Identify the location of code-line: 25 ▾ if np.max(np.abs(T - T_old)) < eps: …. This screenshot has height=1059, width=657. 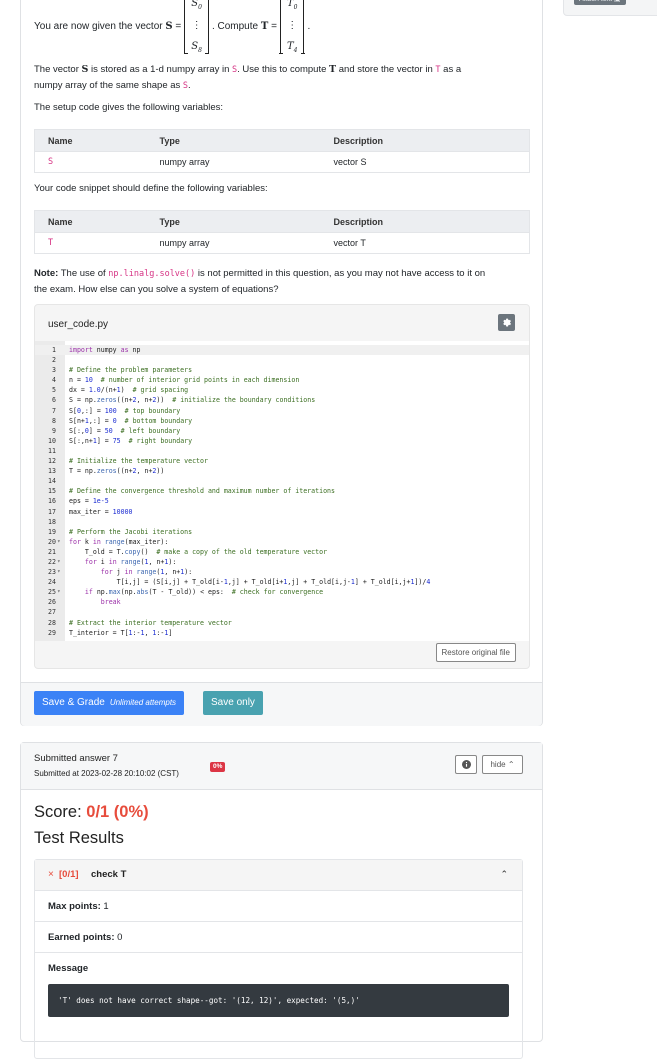
(282, 592).